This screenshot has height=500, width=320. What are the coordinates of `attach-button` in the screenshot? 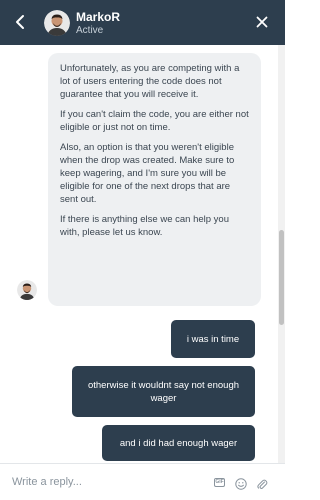 It's located at (262, 483).